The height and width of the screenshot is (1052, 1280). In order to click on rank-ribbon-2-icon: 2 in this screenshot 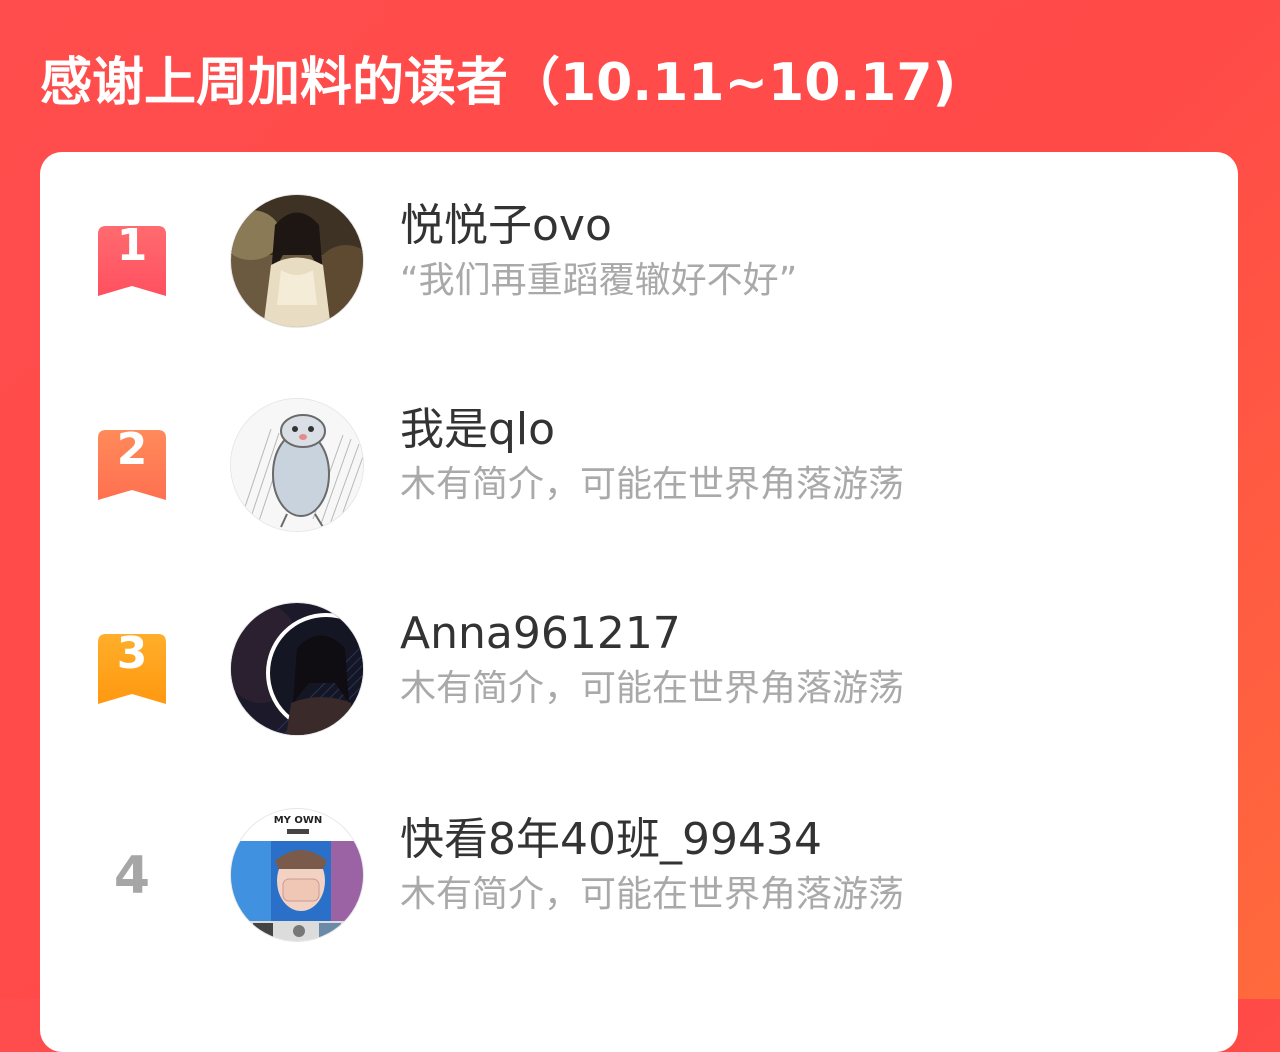, I will do `click(132, 462)`.